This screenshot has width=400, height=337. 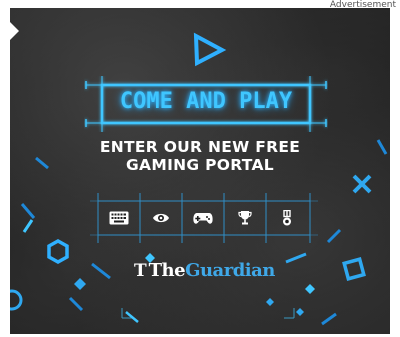 I want to click on eye-icon, so click(x=161, y=218).